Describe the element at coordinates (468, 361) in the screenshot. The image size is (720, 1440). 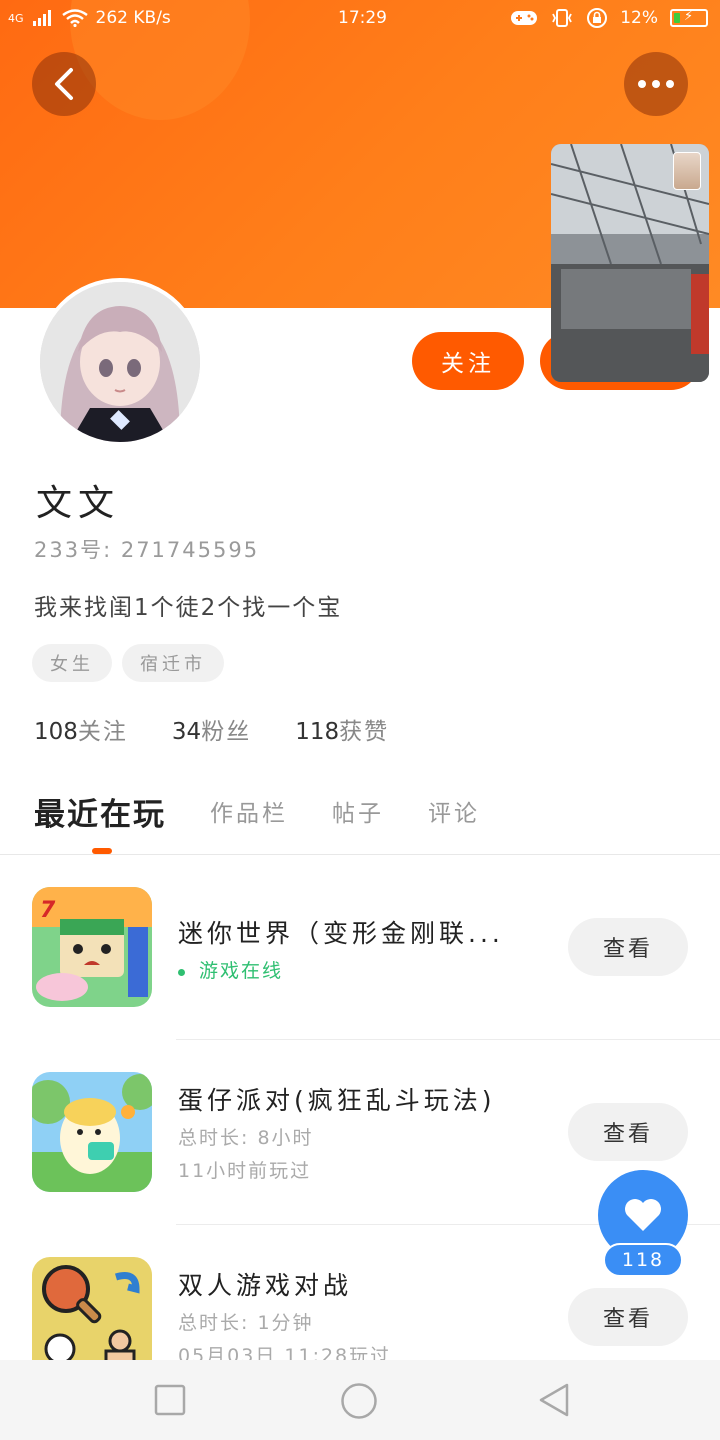
I see `follow-button: 关注` at that location.